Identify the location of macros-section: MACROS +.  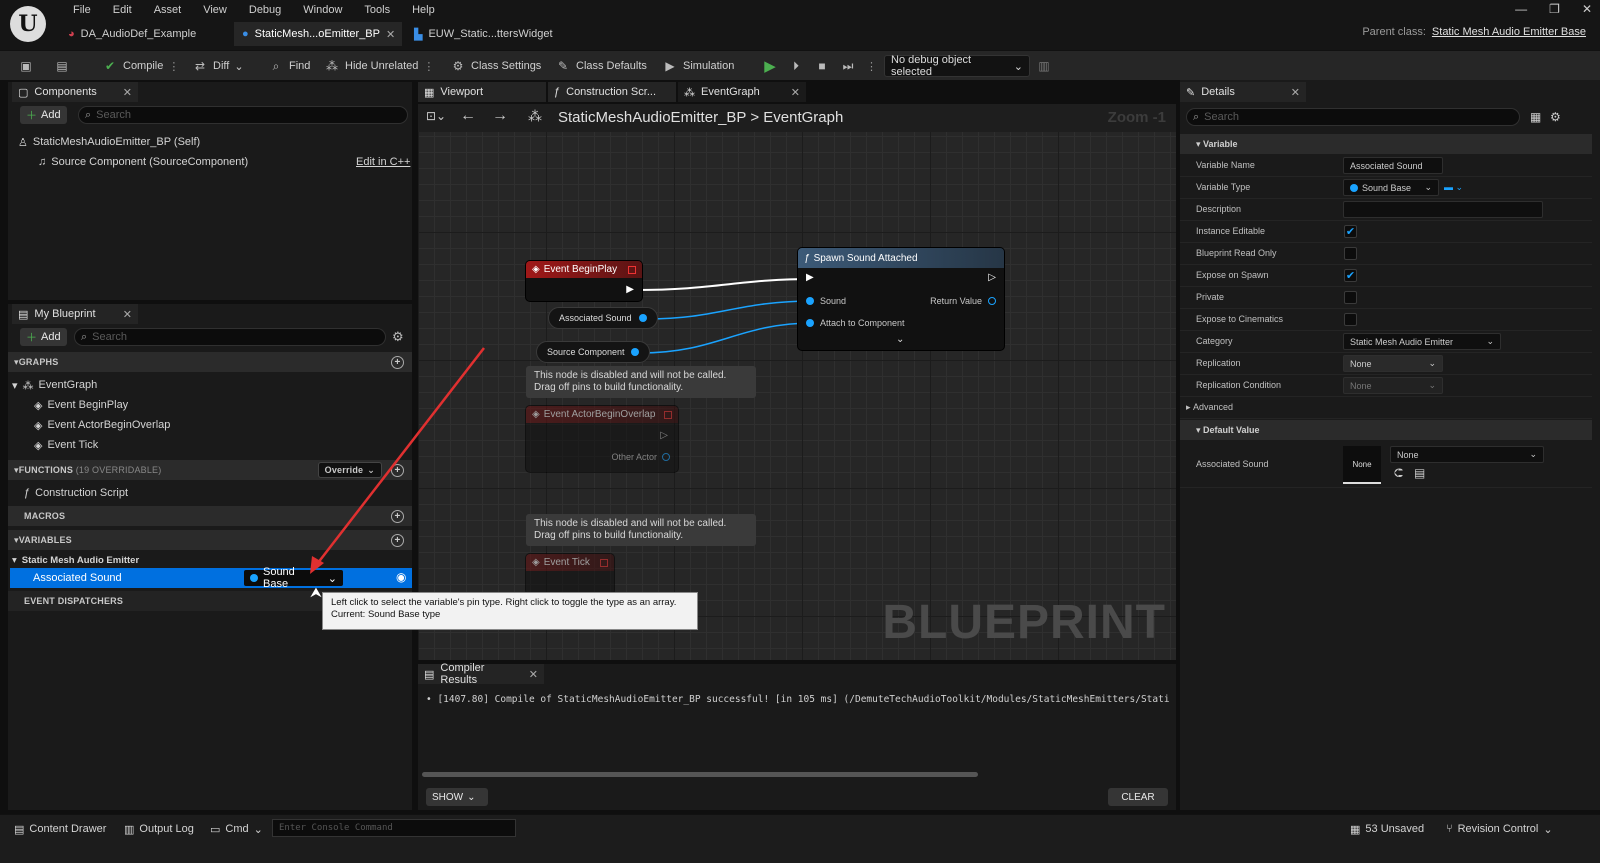
(210, 516).